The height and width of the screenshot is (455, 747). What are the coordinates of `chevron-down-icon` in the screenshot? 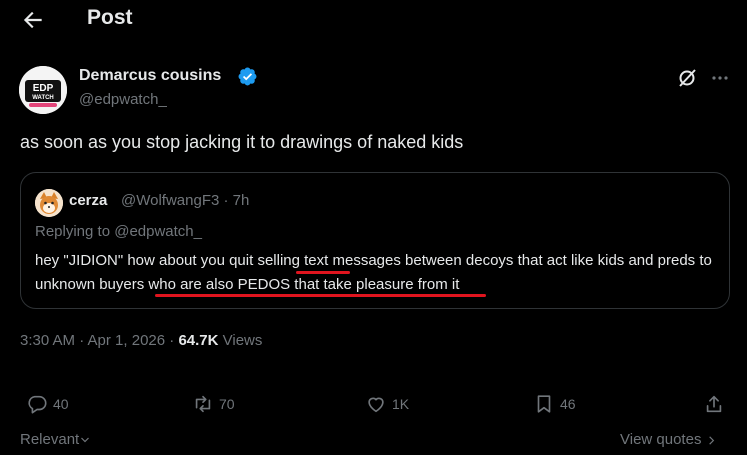 It's located at (85, 440).